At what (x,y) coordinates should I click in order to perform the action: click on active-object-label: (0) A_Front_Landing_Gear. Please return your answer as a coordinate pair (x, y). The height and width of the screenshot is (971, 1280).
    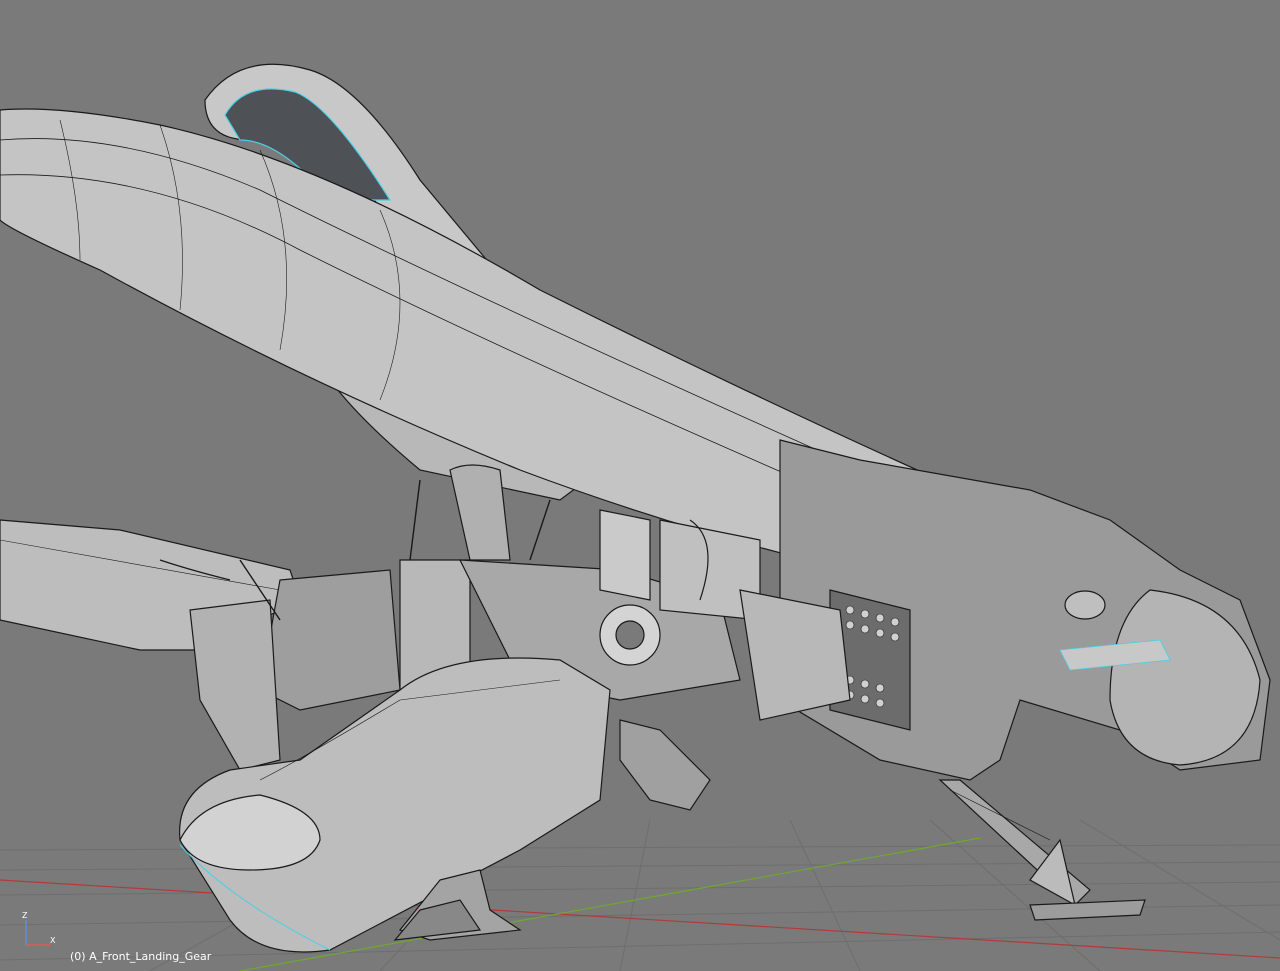
    Looking at the image, I should click on (141, 956).